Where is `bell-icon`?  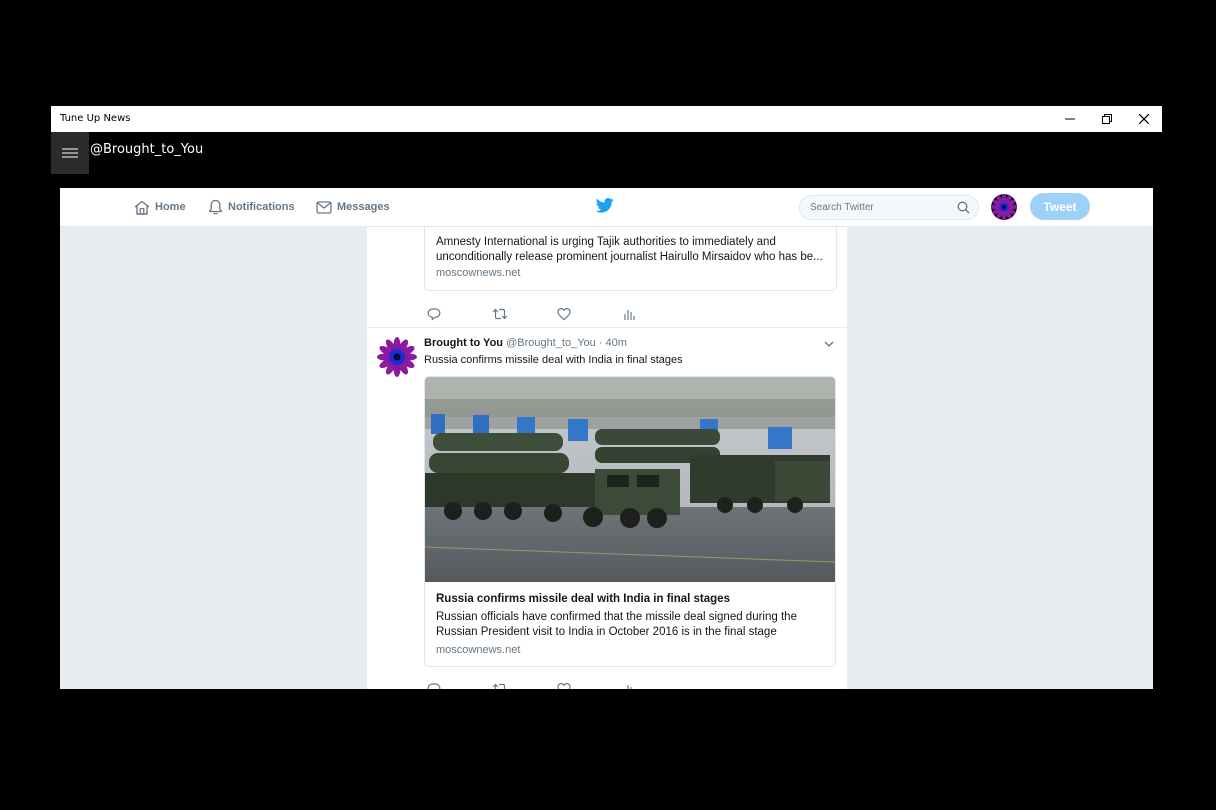
bell-icon is located at coordinates (215, 207).